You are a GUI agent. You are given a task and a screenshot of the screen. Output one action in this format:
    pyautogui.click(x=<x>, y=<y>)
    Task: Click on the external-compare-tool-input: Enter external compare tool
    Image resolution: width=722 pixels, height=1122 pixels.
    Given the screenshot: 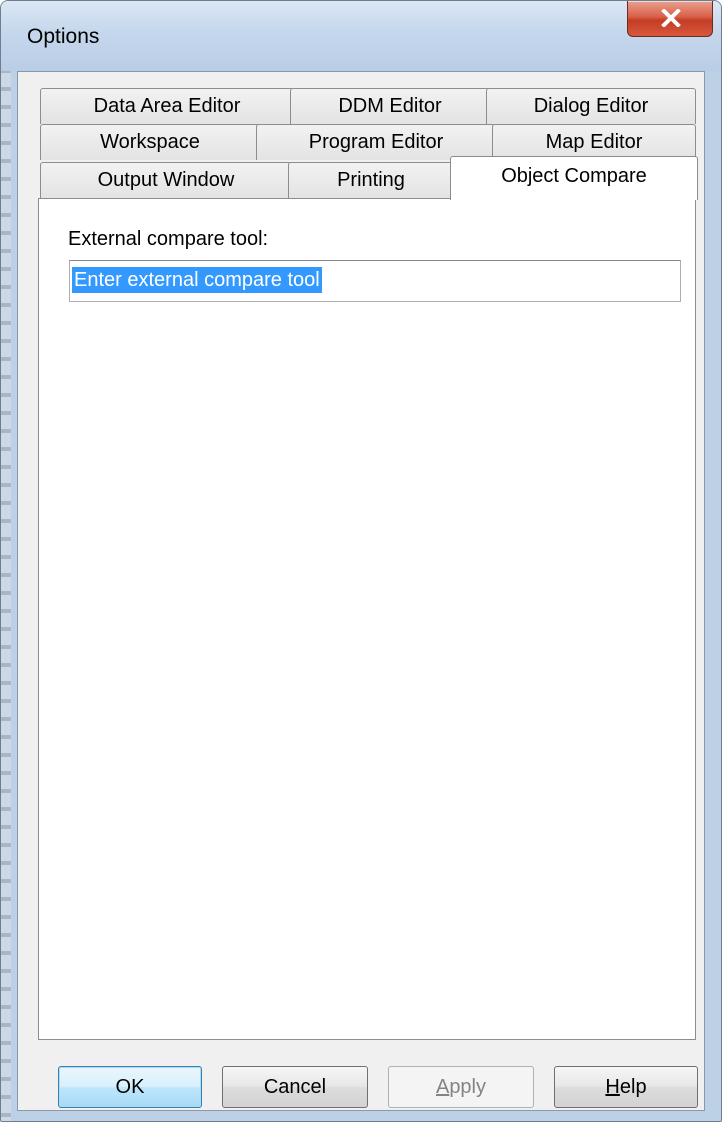 What is the action you would take?
    pyautogui.click(x=375, y=281)
    